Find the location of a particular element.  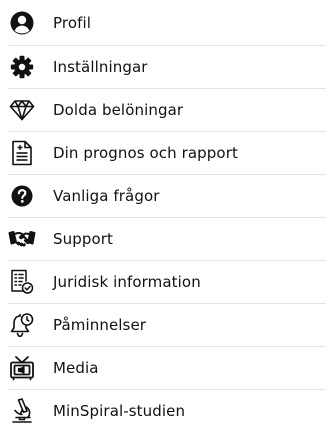

legal-document-icon is located at coordinates (22, 282).